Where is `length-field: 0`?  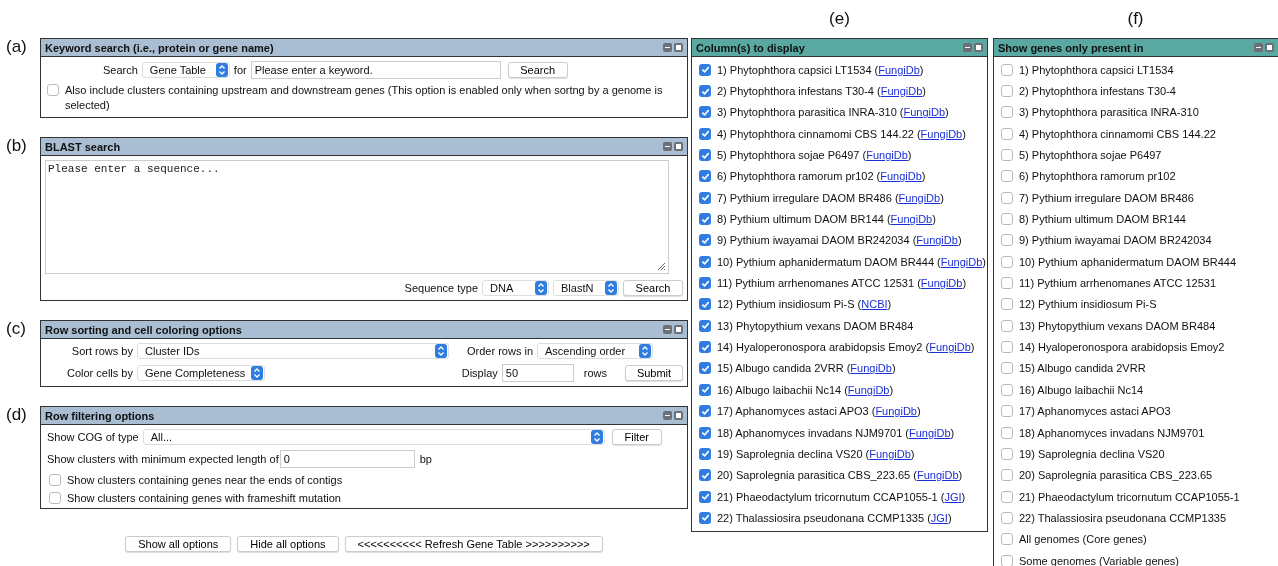 length-field: 0 is located at coordinates (347, 459).